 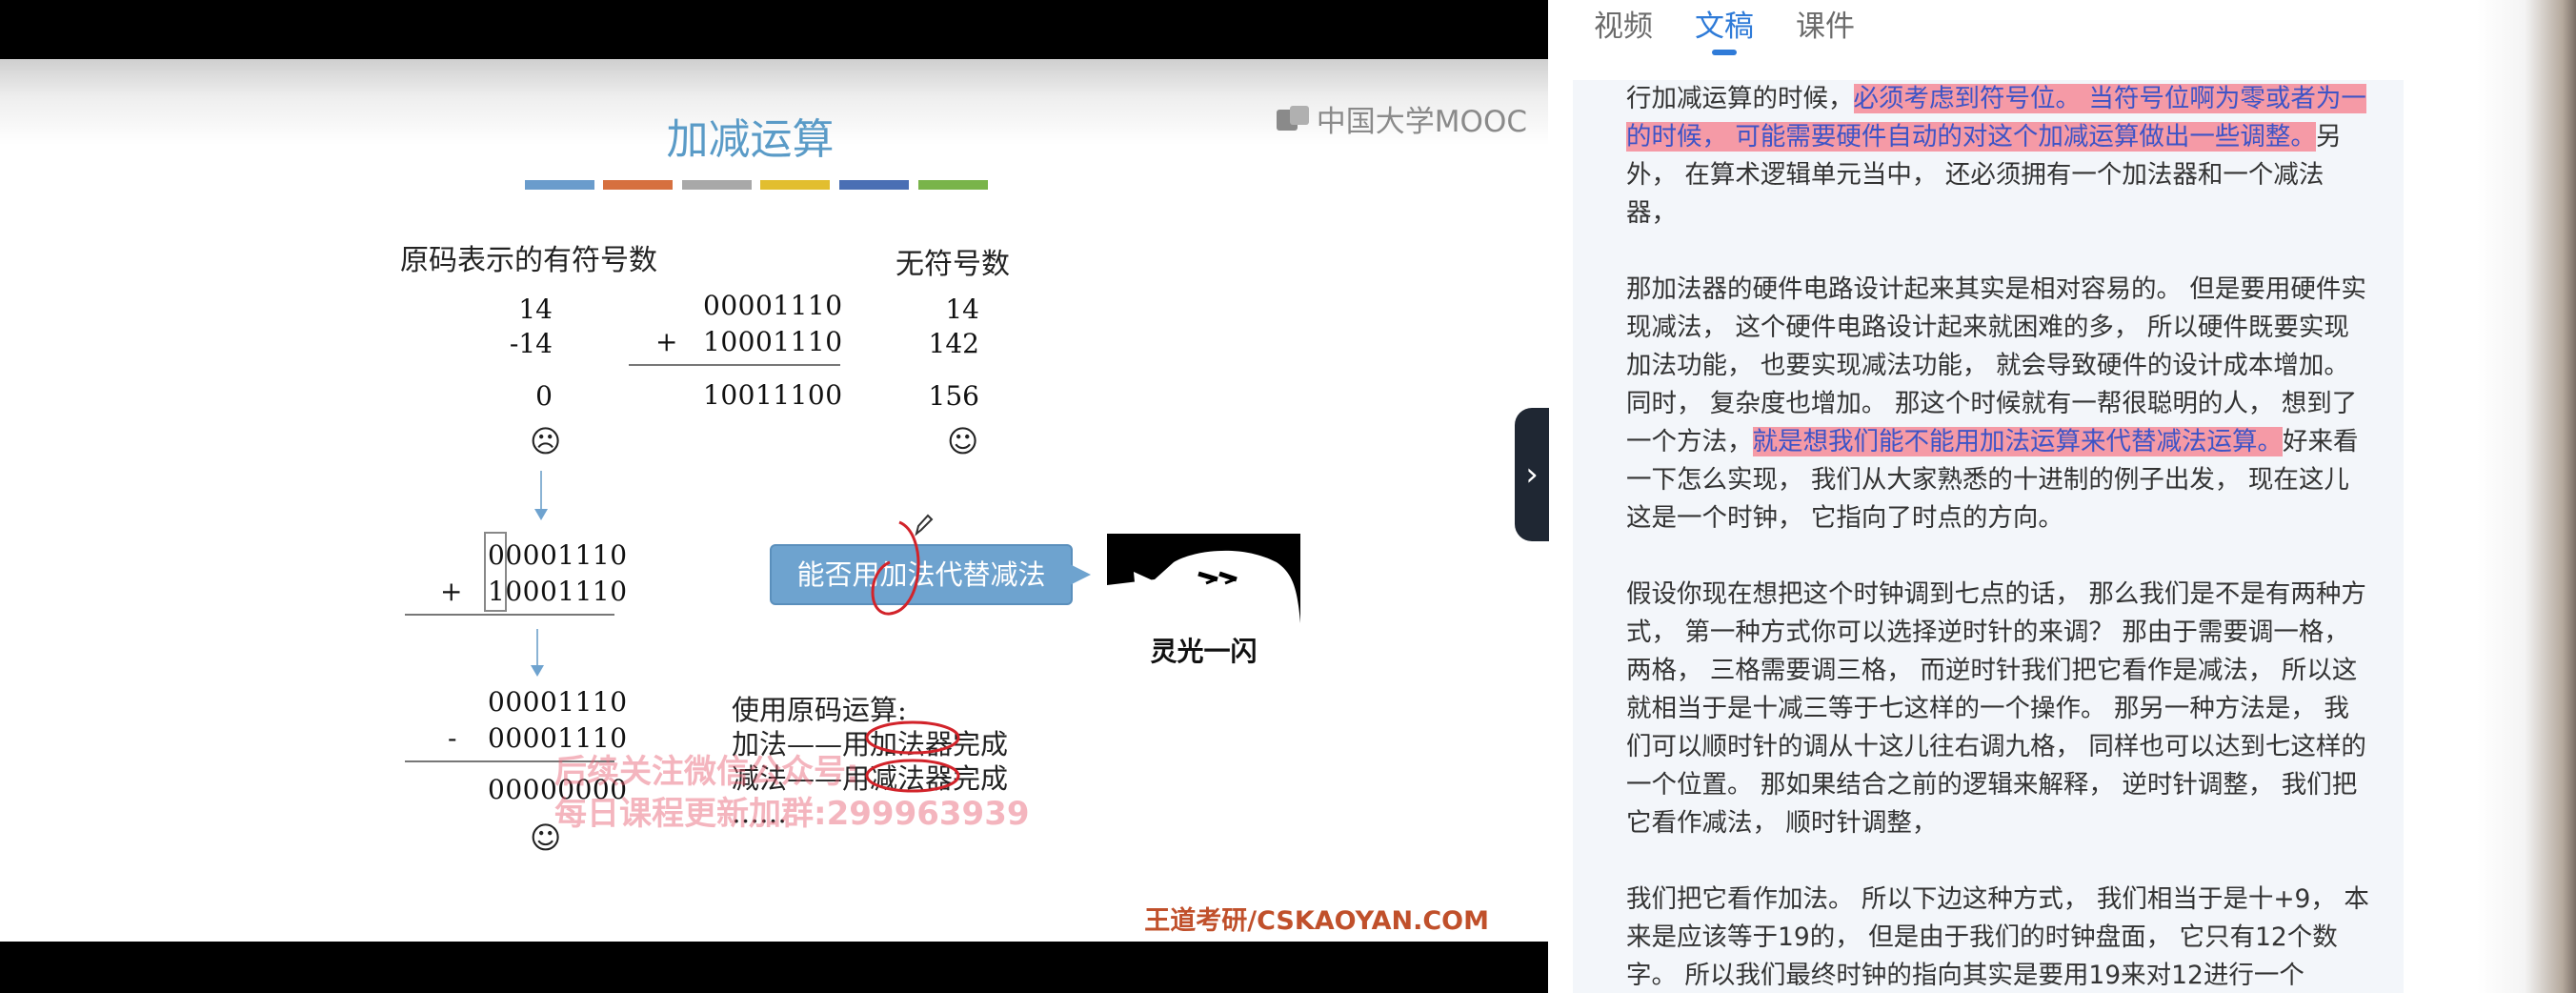 I want to click on minus-sign: -, so click(x=453, y=738).